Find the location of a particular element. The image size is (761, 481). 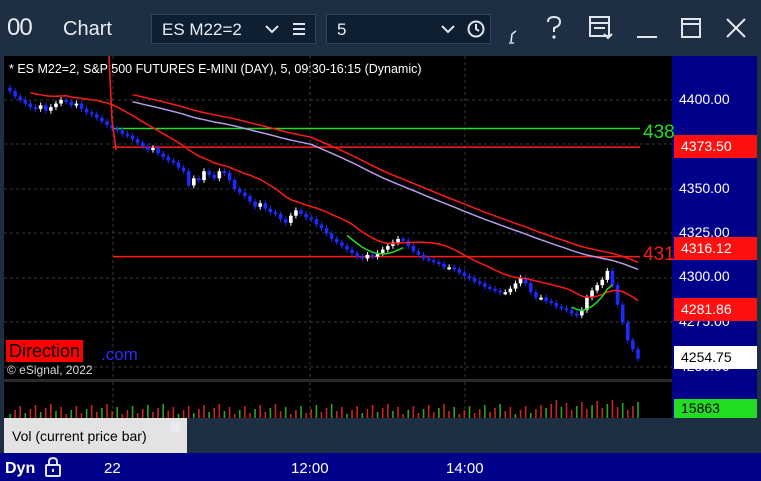

close-study-icon: ✖ is located at coordinates (175, 428).